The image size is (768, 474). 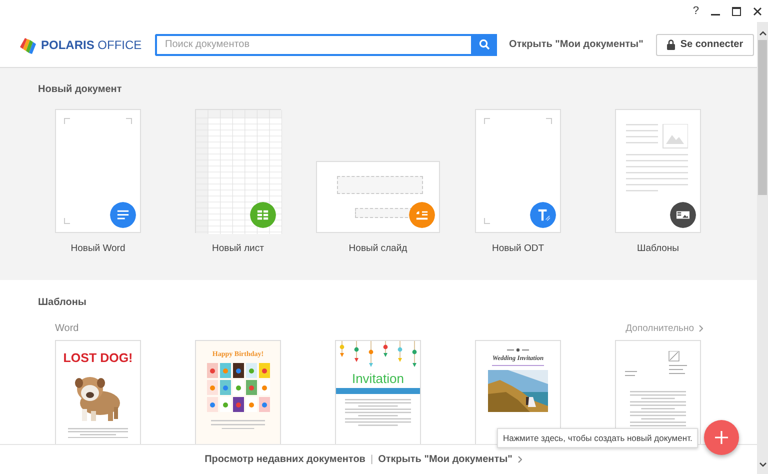 What do you see at coordinates (67, 328) in the screenshot?
I see `category-label: Word` at bounding box center [67, 328].